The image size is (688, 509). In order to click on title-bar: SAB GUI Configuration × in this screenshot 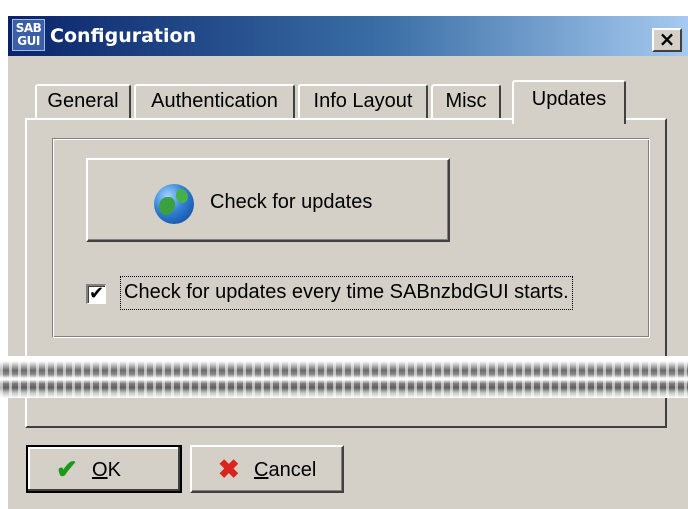, I will do `click(348, 36)`.